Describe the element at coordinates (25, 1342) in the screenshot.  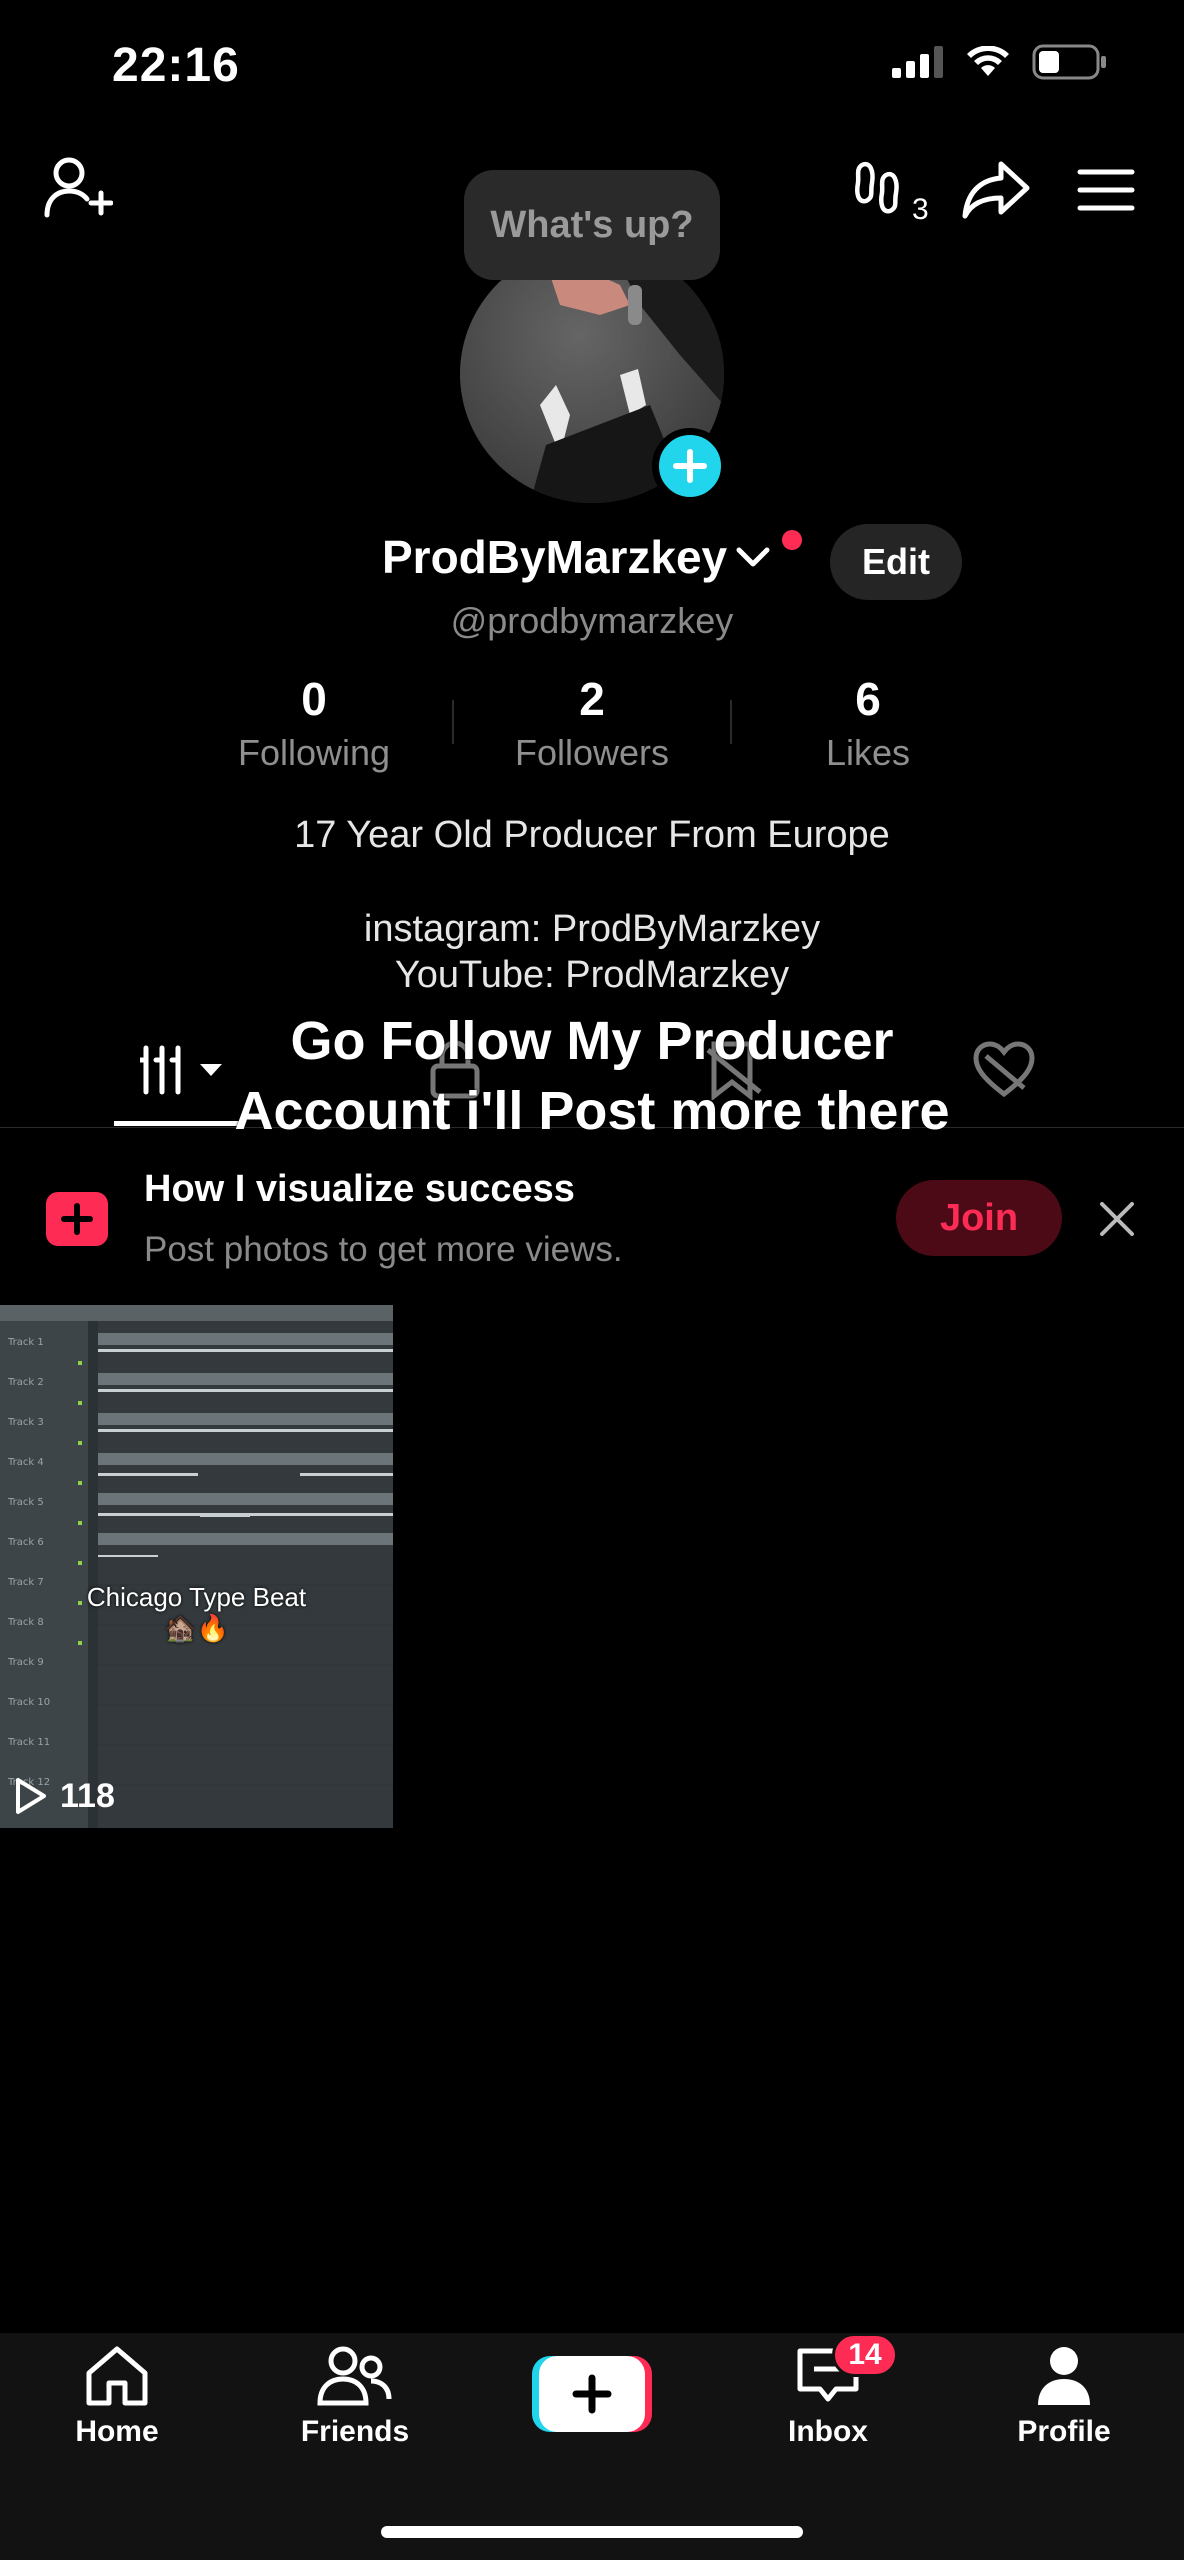
I see `svg-text: Track 1` at that location.